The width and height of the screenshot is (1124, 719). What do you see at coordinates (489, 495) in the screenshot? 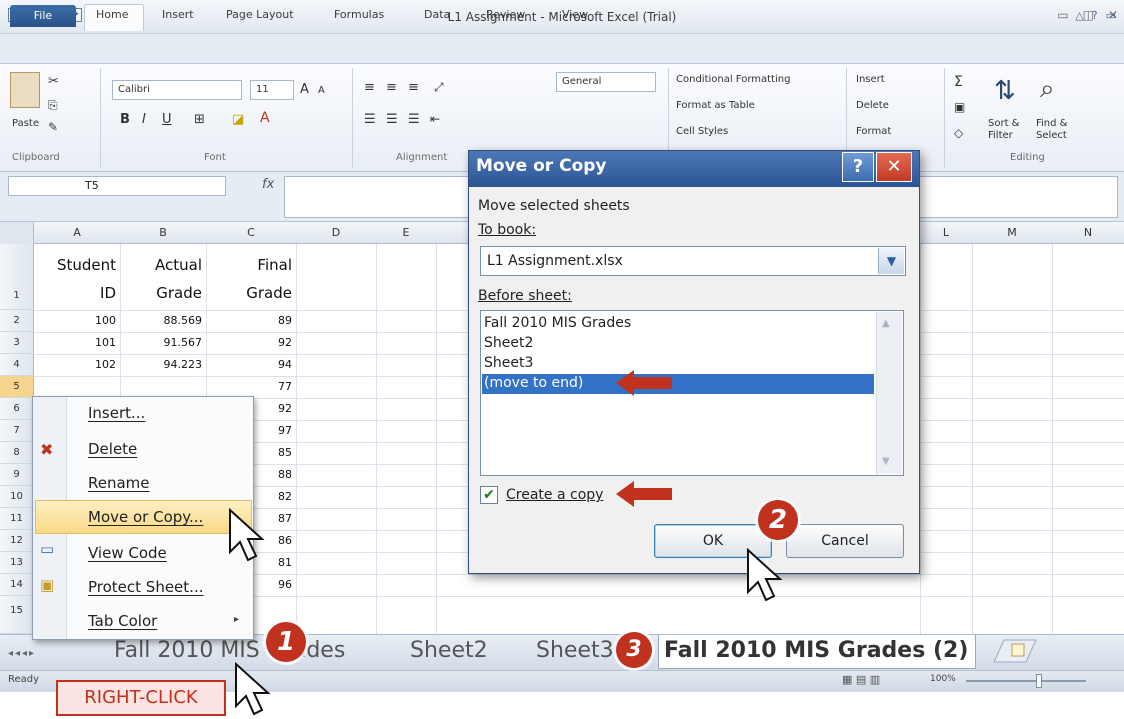
I see `create-copy-checkbox: ✔` at bounding box center [489, 495].